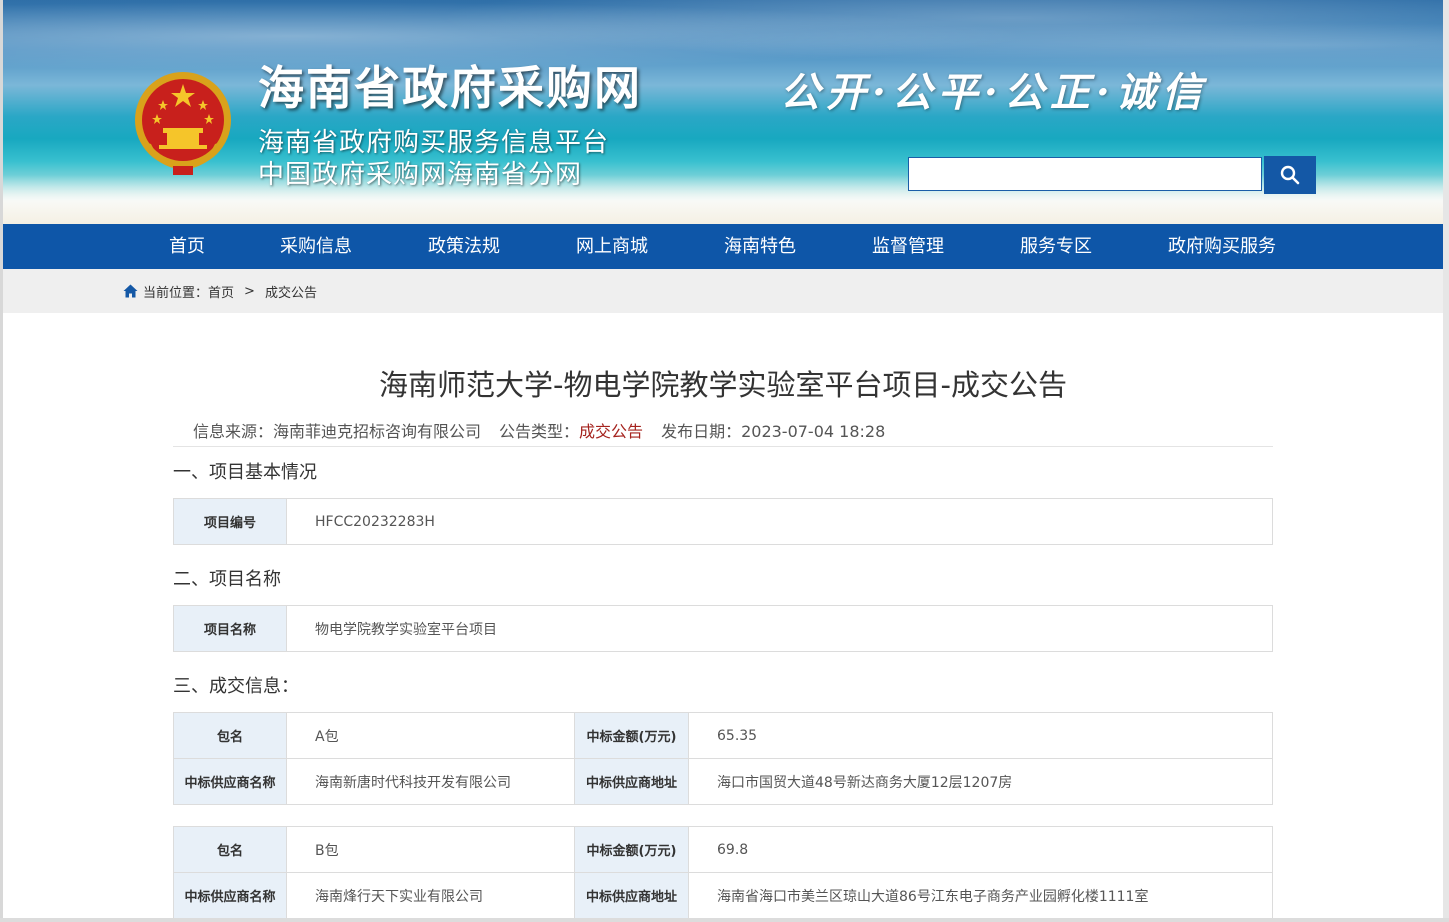 Image resolution: width=1449 pixels, height=922 pixels. Describe the element at coordinates (813, 431) in the screenshot. I see `meta-date-value: 2023-07-04 18:28` at that location.